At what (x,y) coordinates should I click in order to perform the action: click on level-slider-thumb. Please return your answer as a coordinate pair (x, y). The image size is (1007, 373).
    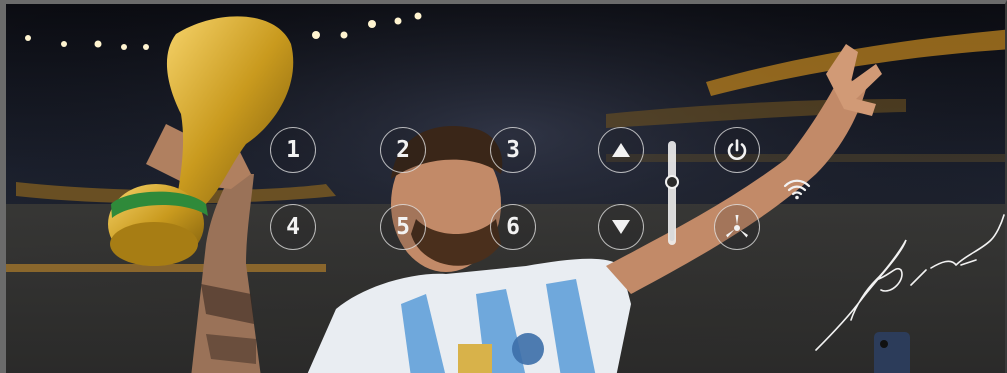
    Looking at the image, I should click on (672, 182).